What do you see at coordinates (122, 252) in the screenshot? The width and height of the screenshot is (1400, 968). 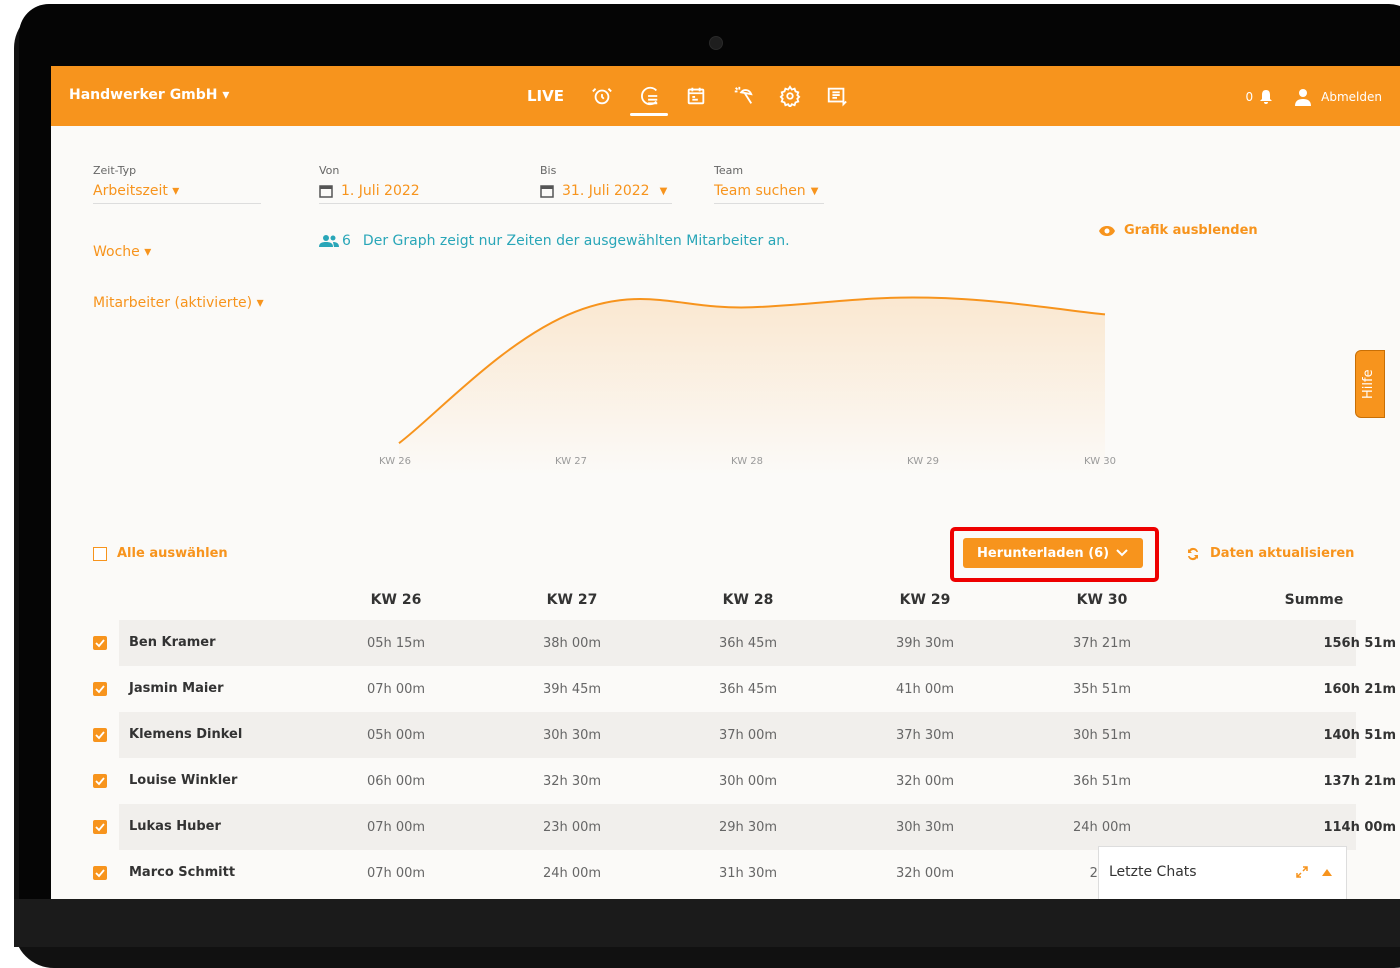 I see `week-selector: Woche ▾` at bounding box center [122, 252].